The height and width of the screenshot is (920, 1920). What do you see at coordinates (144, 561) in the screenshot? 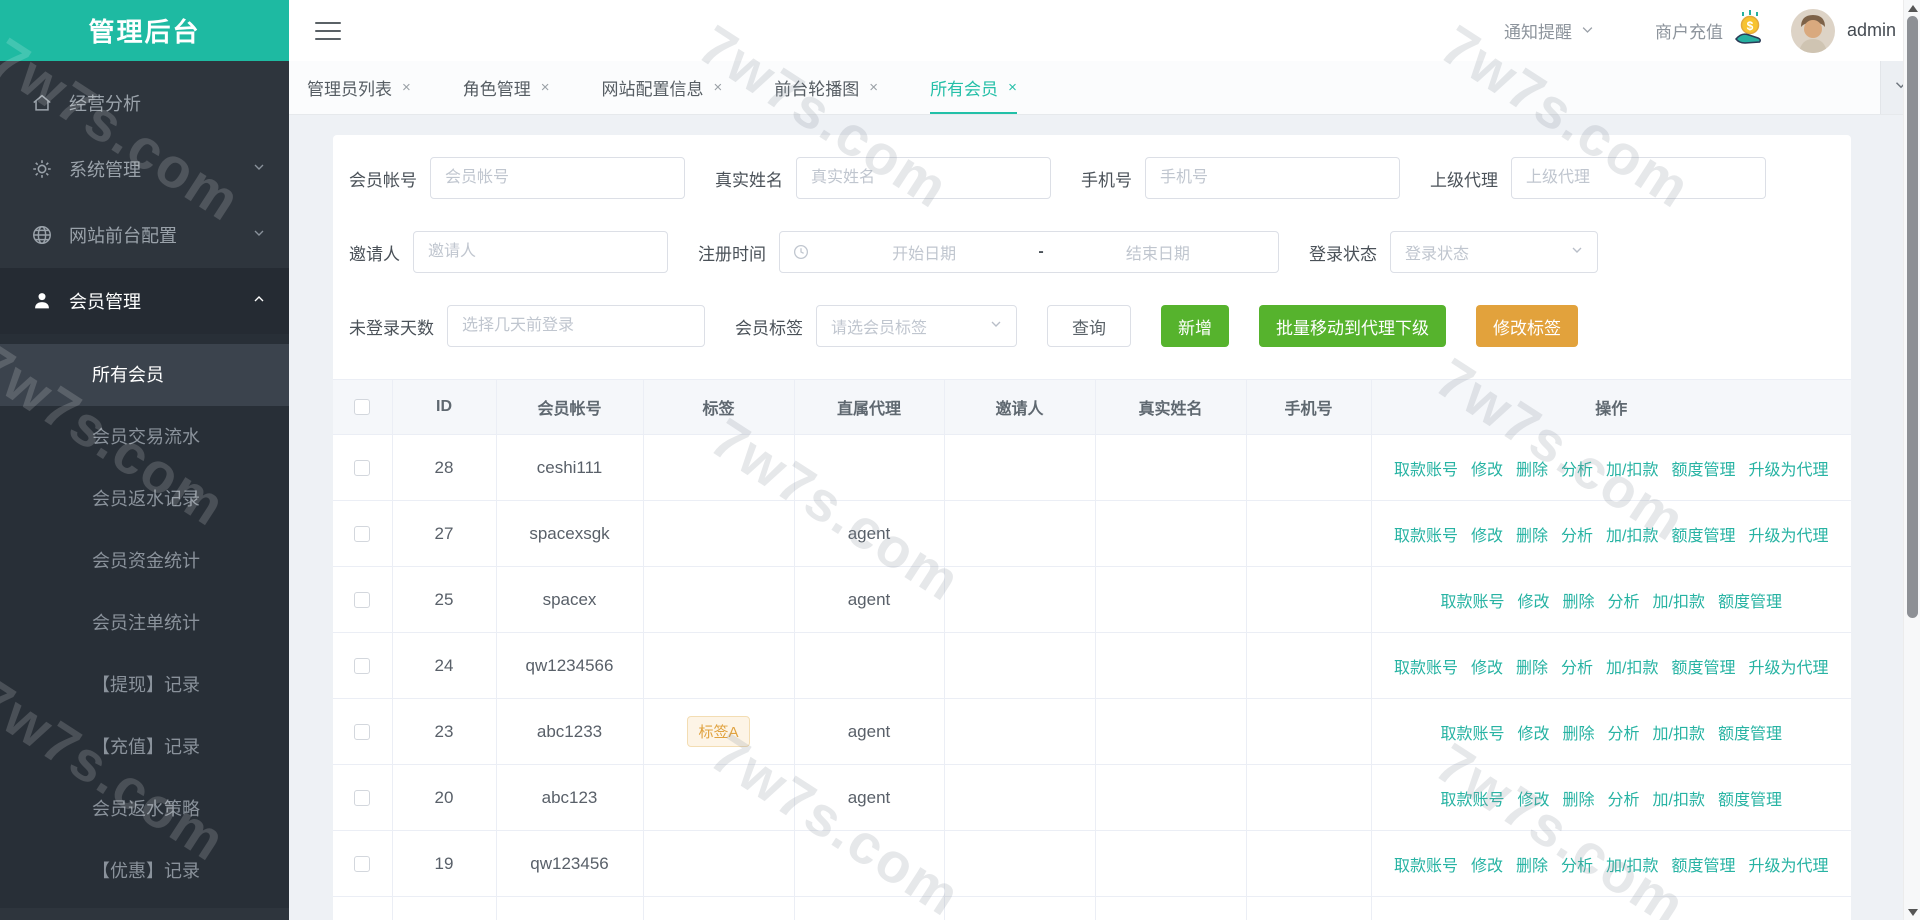
I see `sidebar-subitem: 会员资金统计` at bounding box center [144, 561].